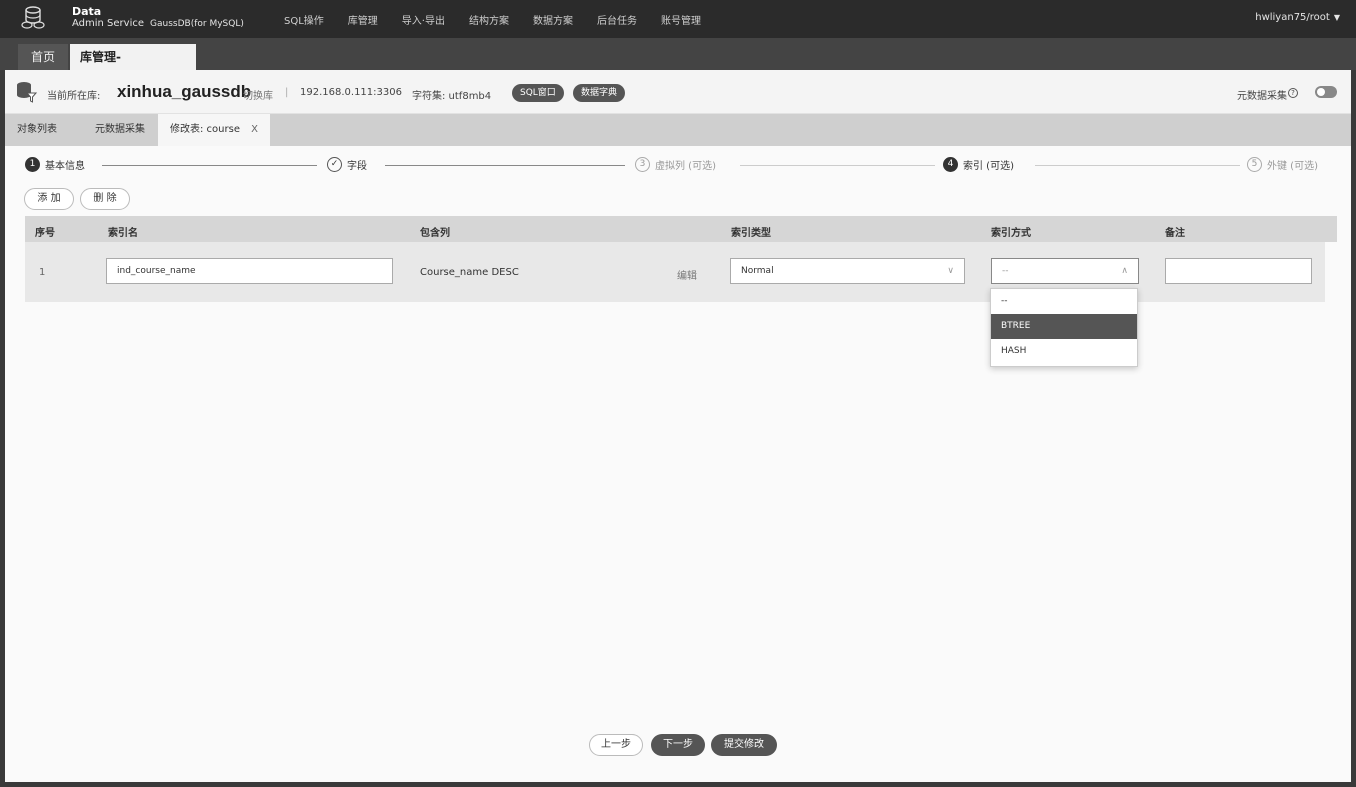  What do you see at coordinates (105, 199) in the screenshot?
I see `delete-button: 删 除` at bounding box center [105, 199].